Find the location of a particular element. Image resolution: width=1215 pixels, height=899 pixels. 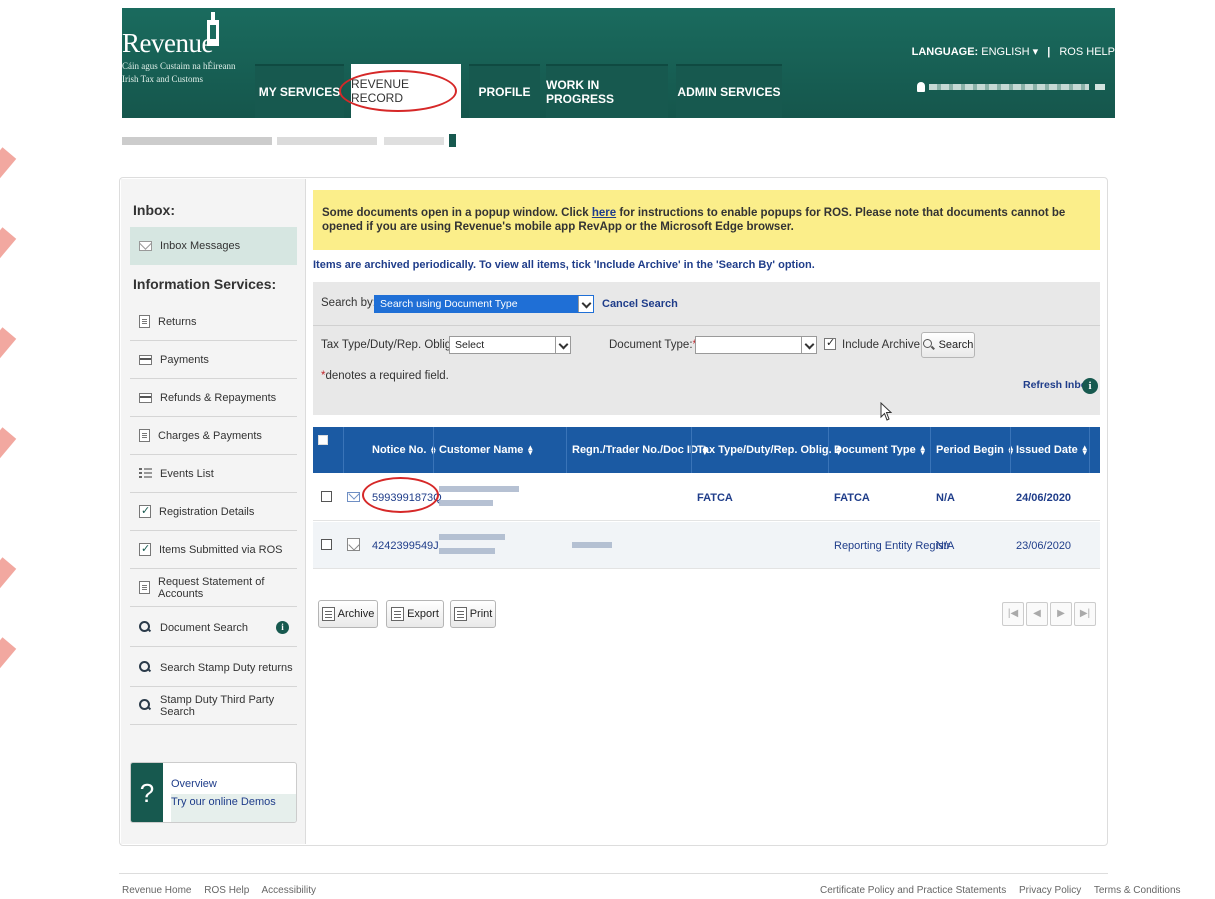

footer-link-terms: Terms & Conditions is located at coordinates (1137, 890).